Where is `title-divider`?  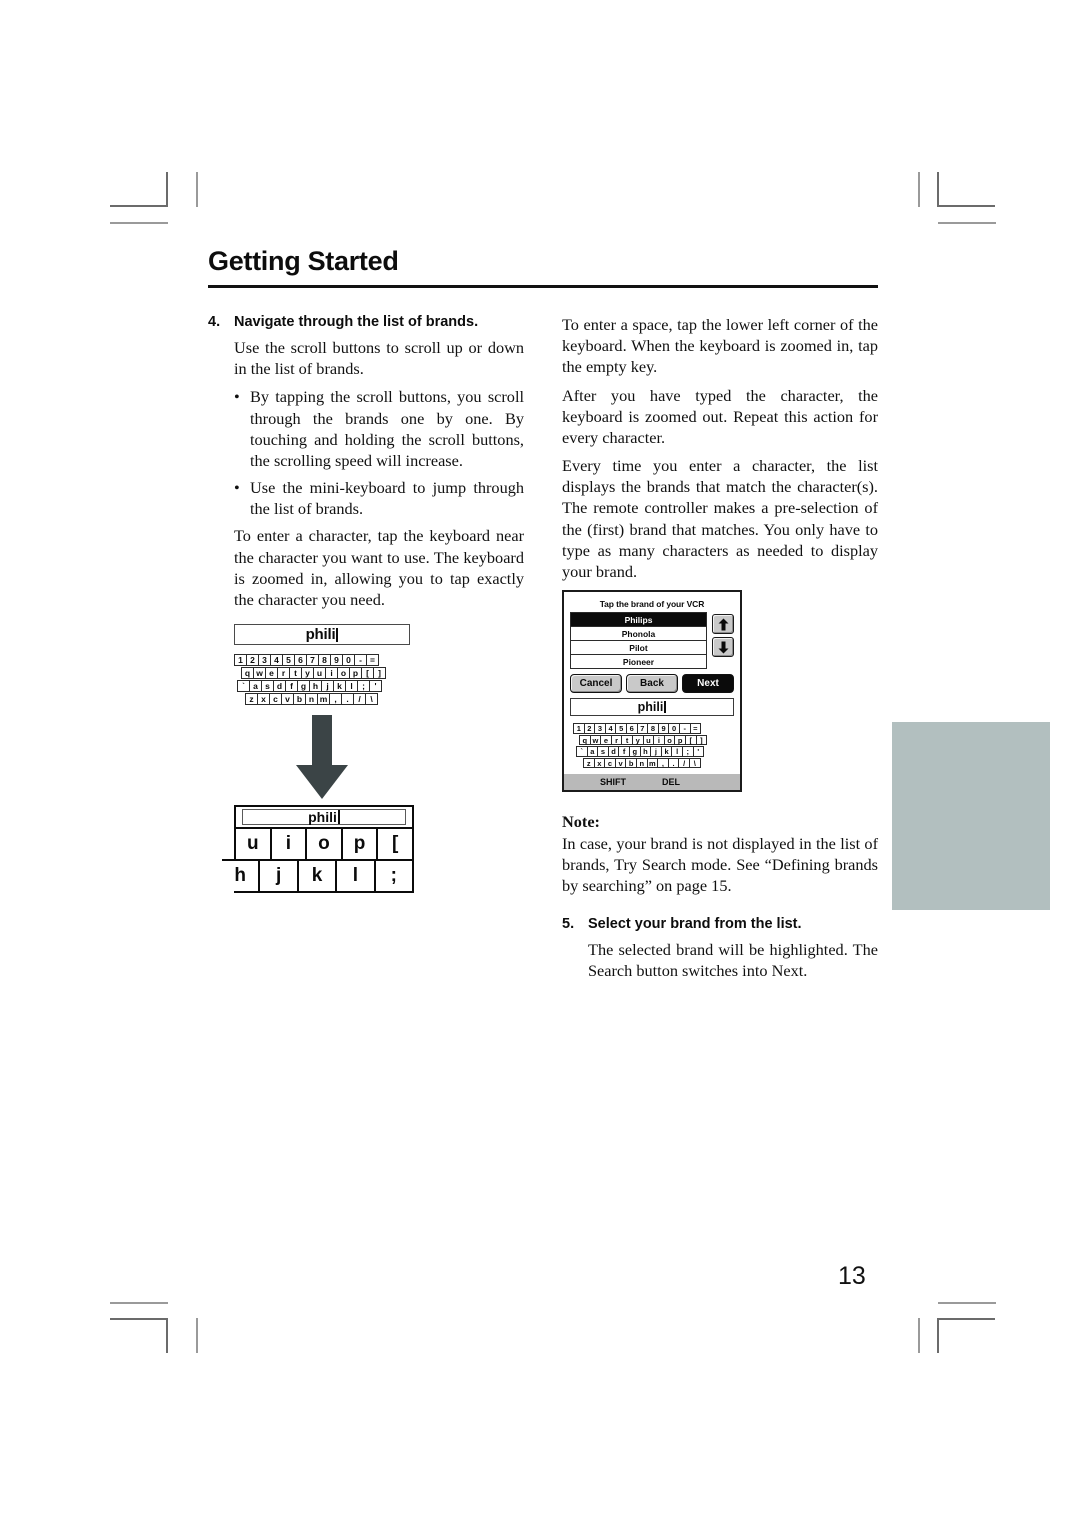 title-divider is located at coordinates (543, 286).